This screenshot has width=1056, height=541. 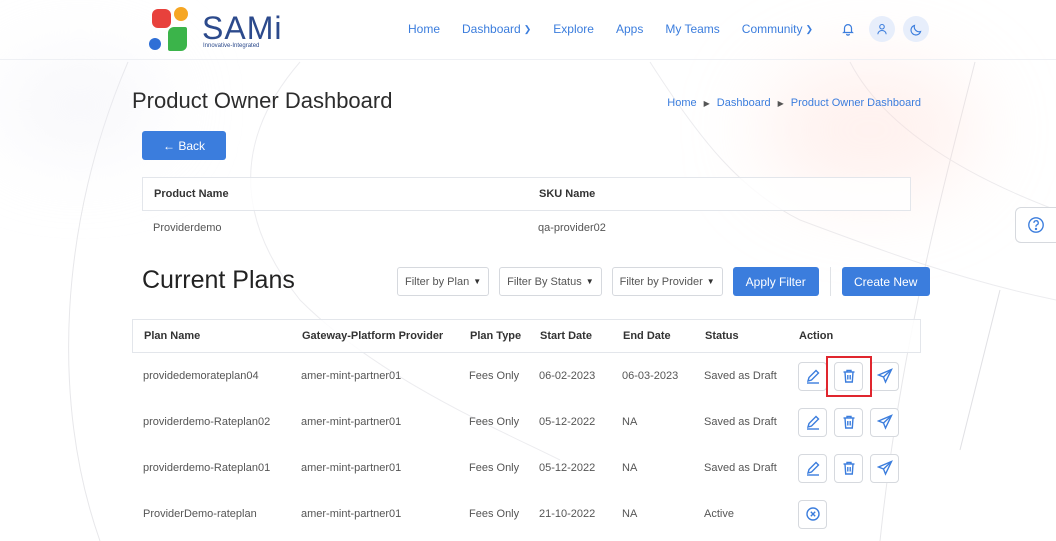 I want to click on start-date-cell: 06-02-2023, so click(x=567, y=376).